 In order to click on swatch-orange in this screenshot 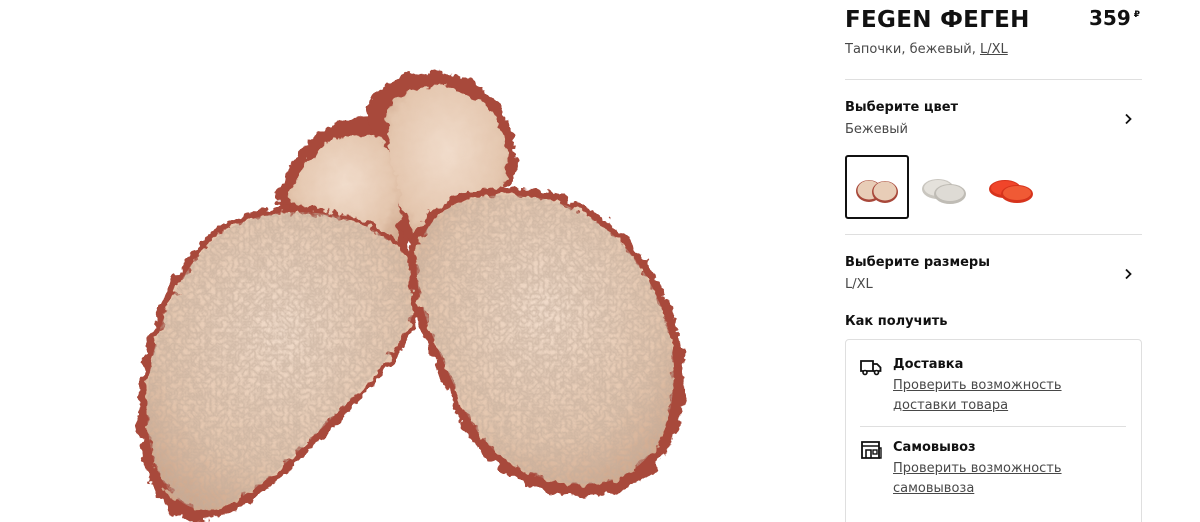, I will do `click(1011, 187)`.